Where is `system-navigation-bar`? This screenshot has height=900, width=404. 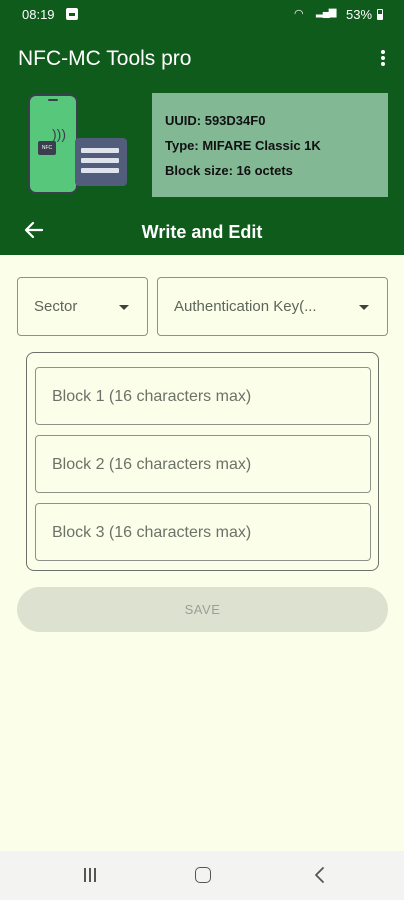 system-navigation-bar is located at coordinates (202, 875).